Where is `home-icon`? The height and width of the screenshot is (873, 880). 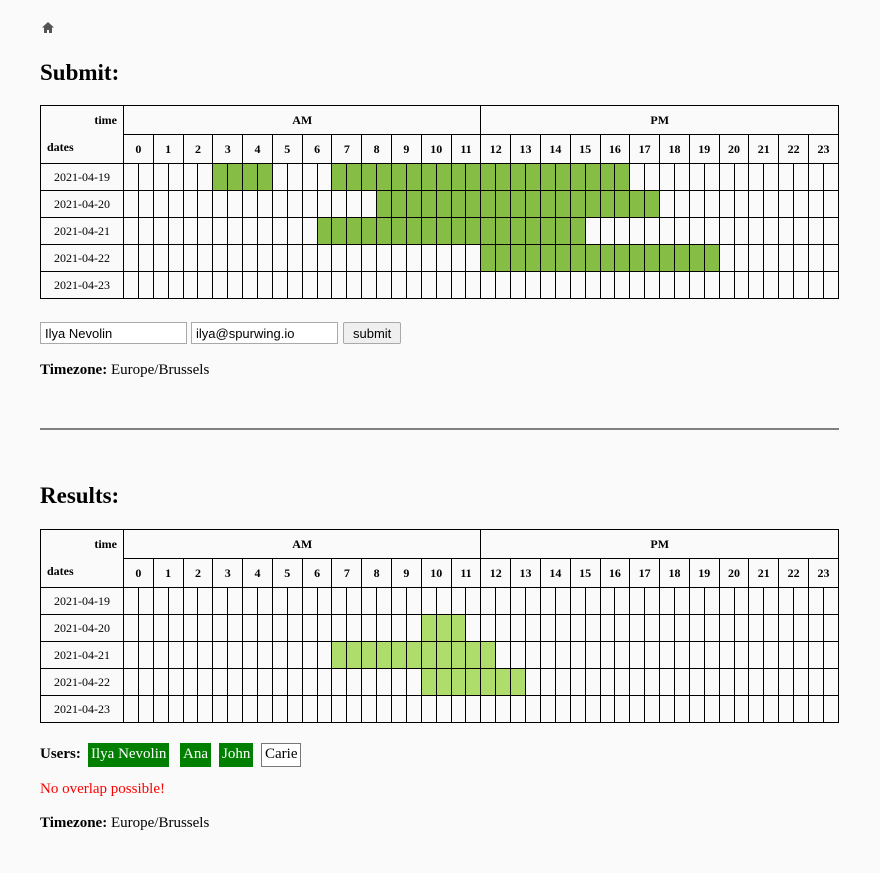 home-icon is located at coordinates (48, 28).